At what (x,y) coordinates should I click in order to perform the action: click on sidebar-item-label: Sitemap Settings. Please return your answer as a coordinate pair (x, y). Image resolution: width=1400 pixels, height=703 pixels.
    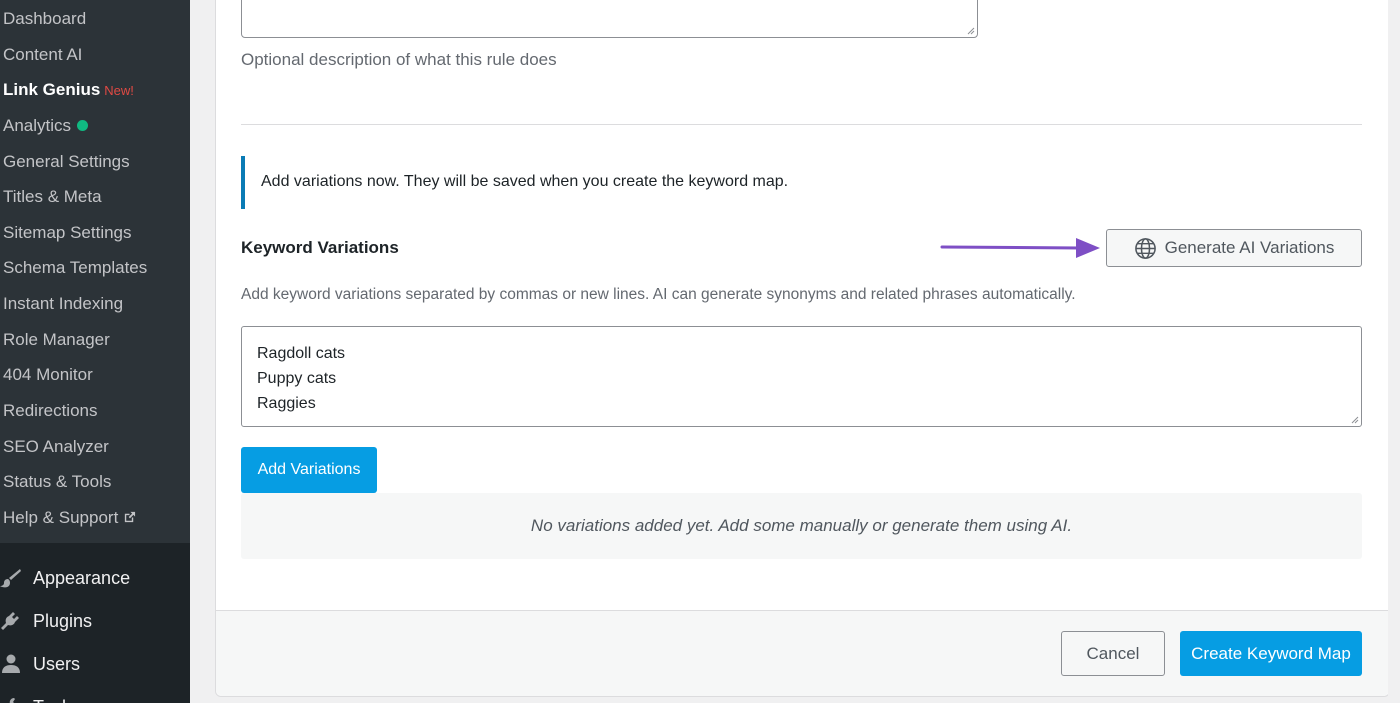
    Looking at the image, I should click on (67, 232).